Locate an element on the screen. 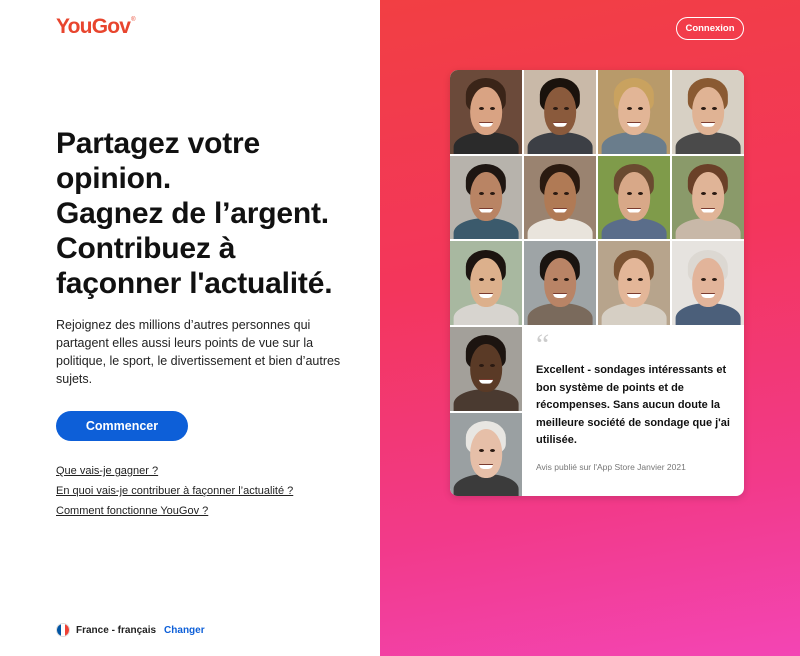 The image size is (800, 656). yougov-logo: YouGov® is located at coordinates (96, 27).